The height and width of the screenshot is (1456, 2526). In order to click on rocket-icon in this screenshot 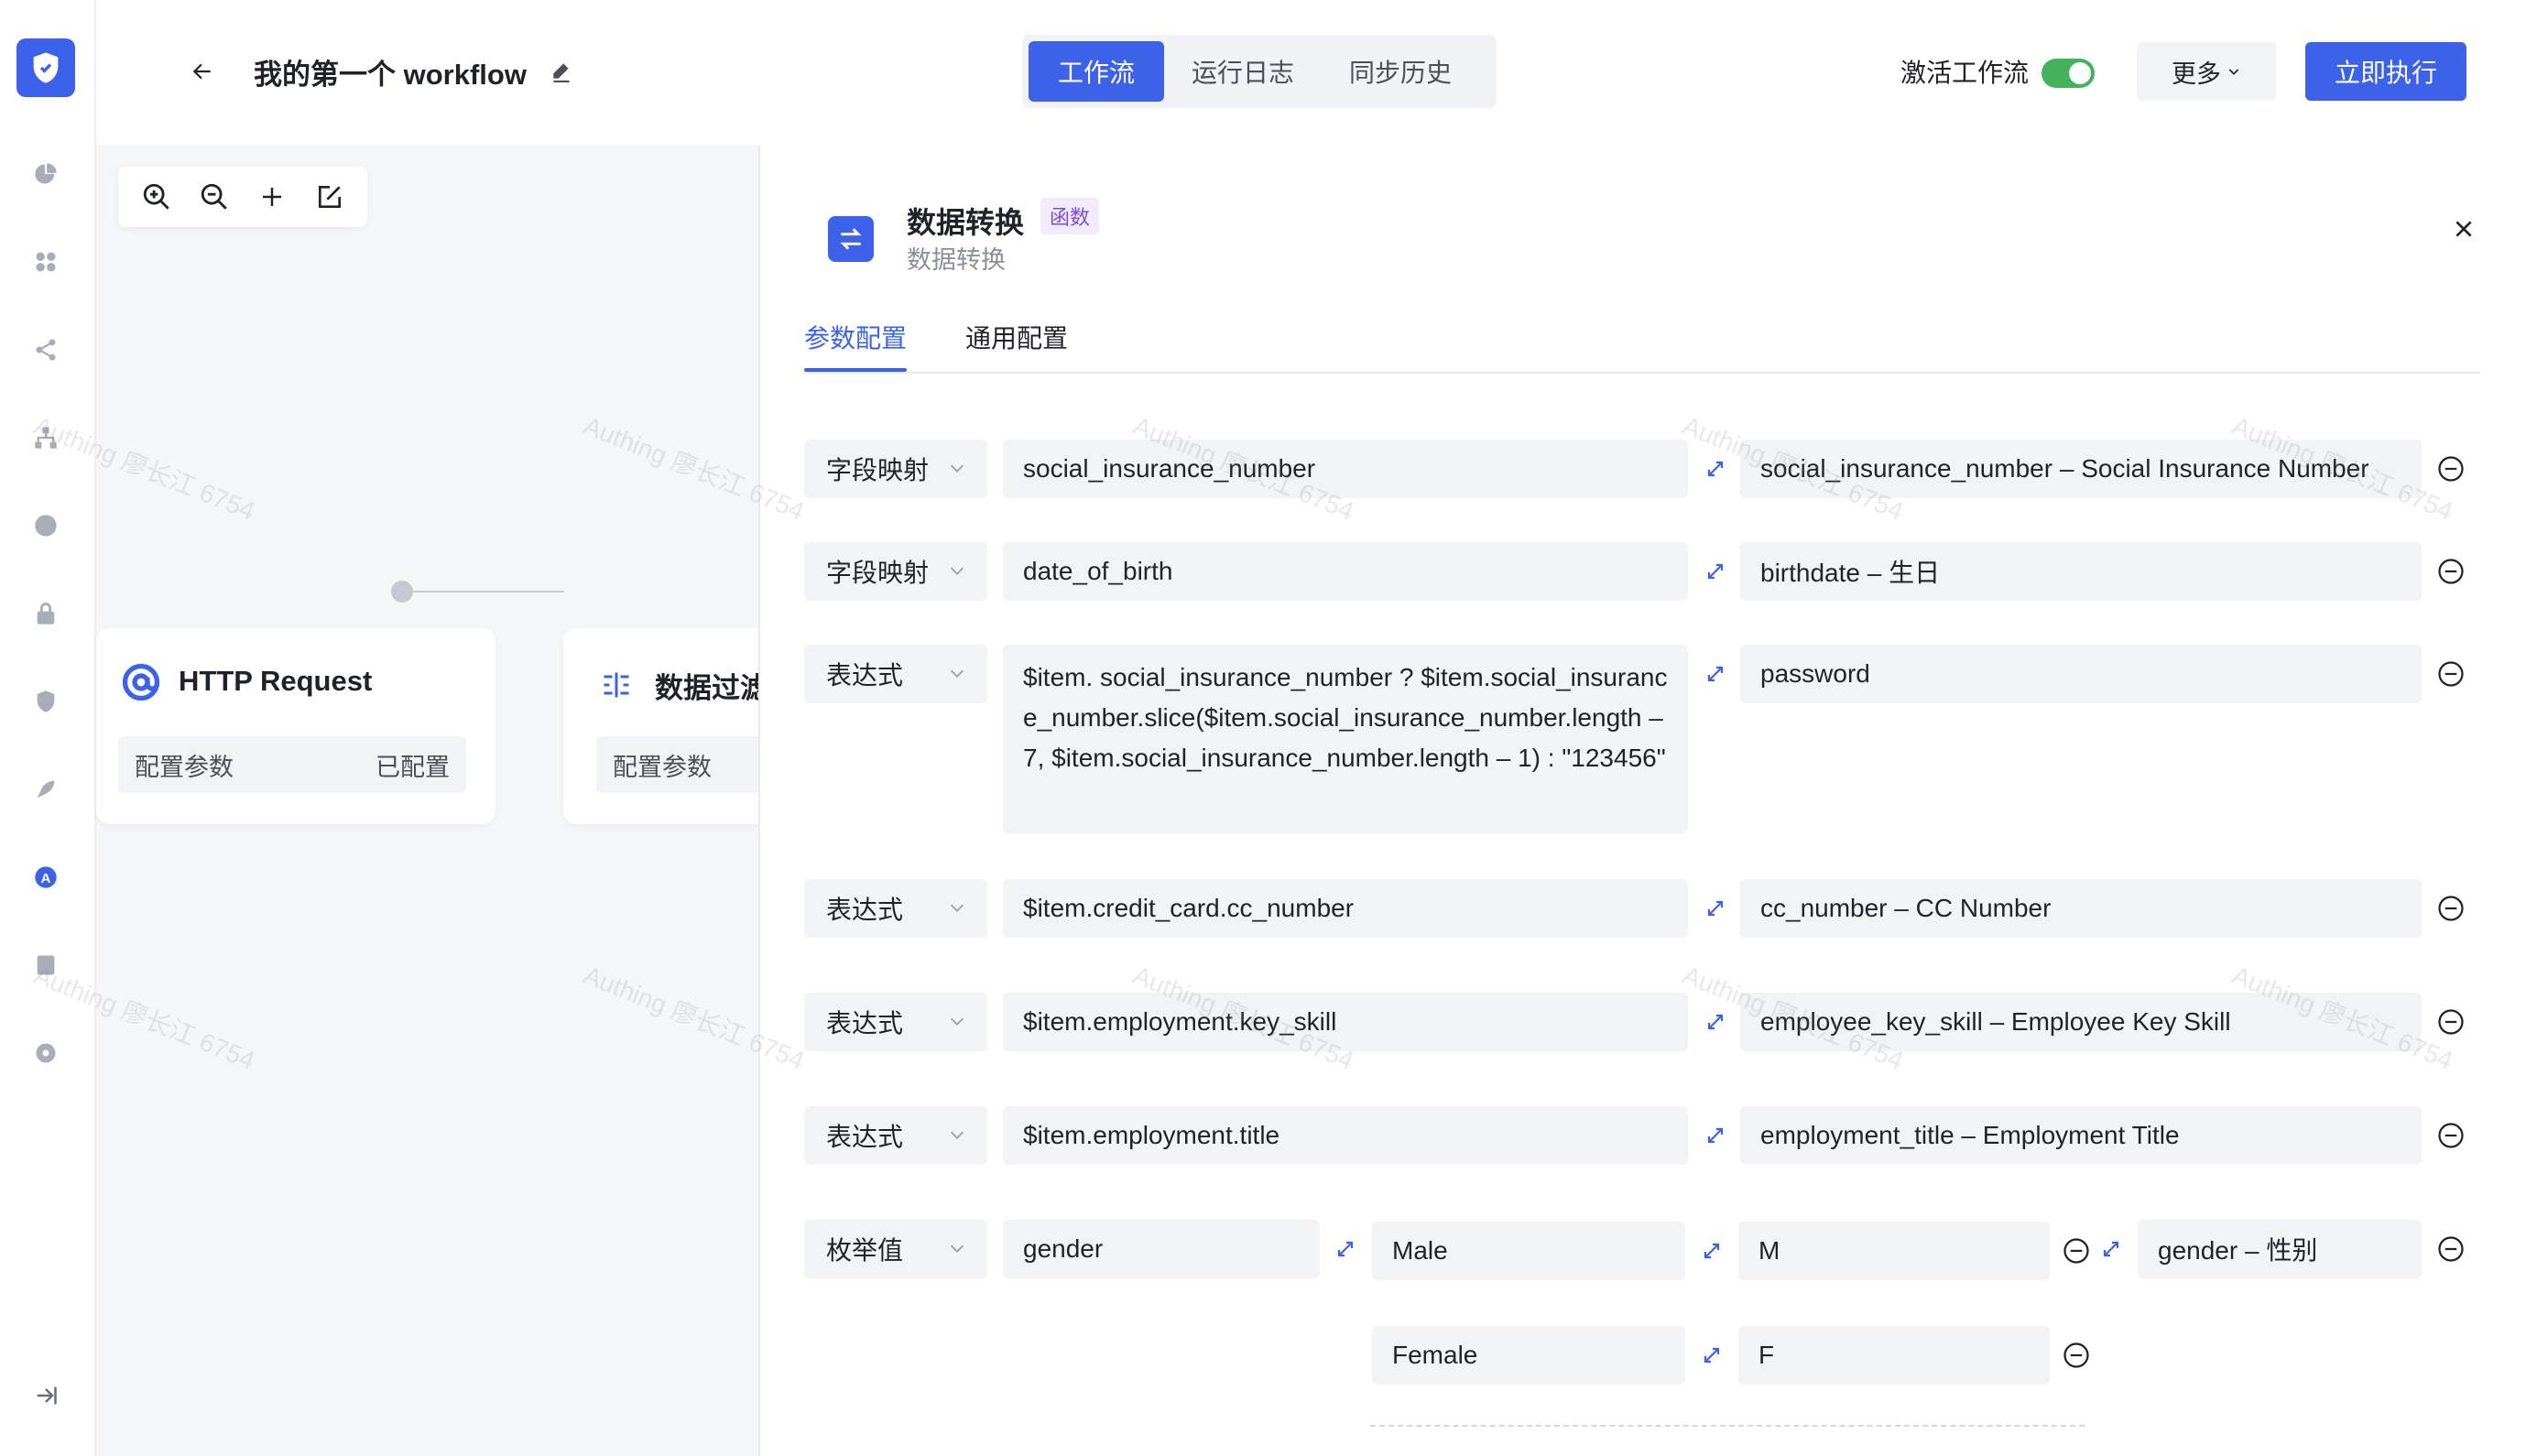, I will do `click(45, 789)`.